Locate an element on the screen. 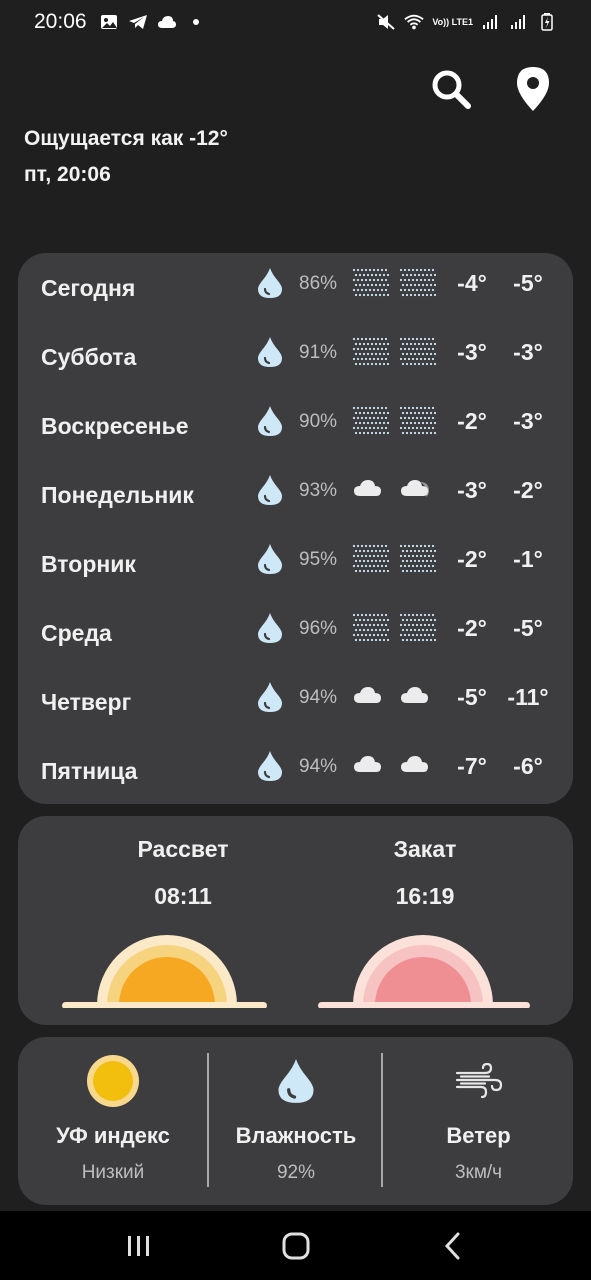  gallery-icon is located at coordinates (109, 22).